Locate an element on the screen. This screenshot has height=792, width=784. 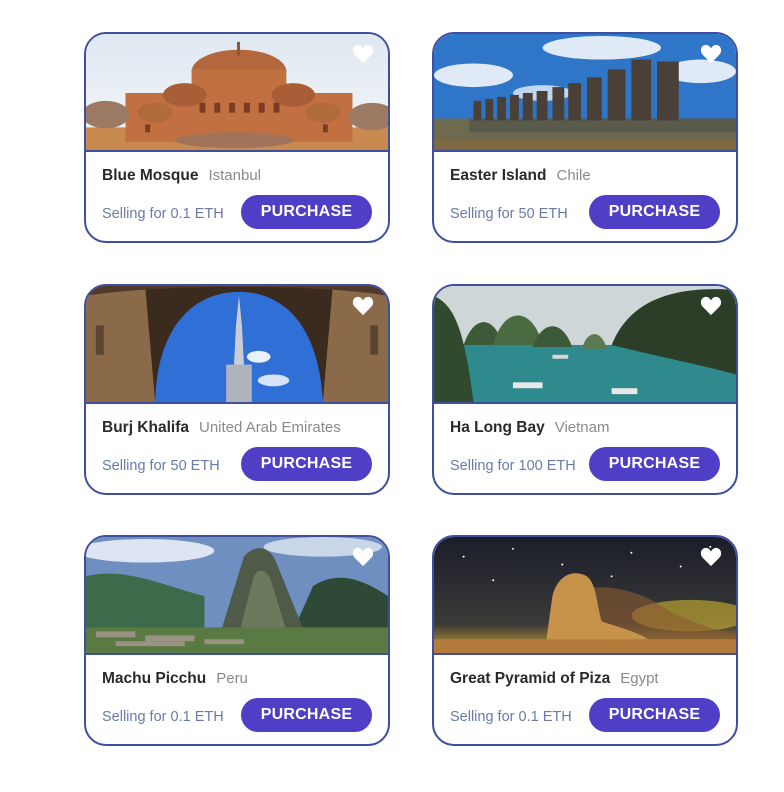
mosque-photo is located at coordinates (237, 93).